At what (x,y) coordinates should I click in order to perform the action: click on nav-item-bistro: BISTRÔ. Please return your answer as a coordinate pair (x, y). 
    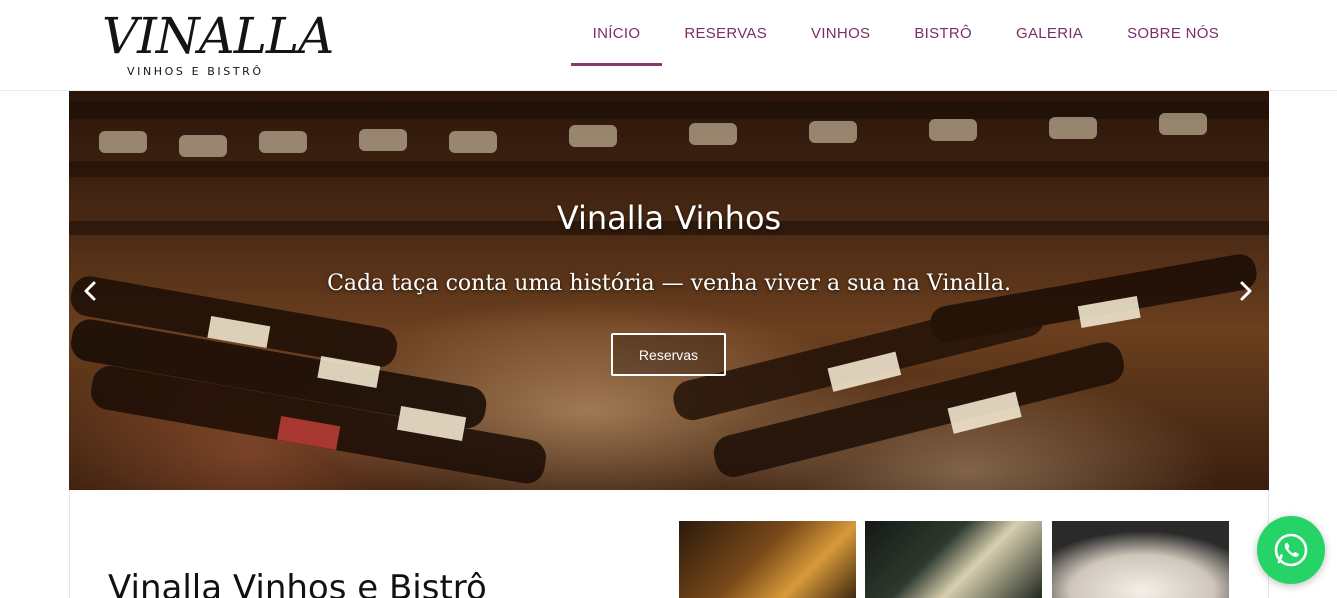
    Looking at the image, I should click on (943, 33).